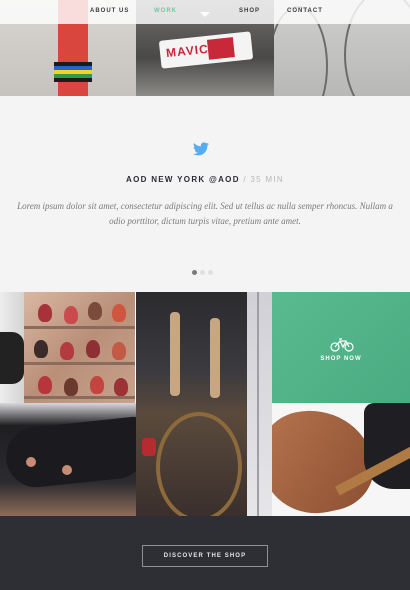 This screenshot has width=410, height=590. Describe the element at coordinates (341, 459) in the screenshot. I see `grid-photo-brown-saddle` at that location.